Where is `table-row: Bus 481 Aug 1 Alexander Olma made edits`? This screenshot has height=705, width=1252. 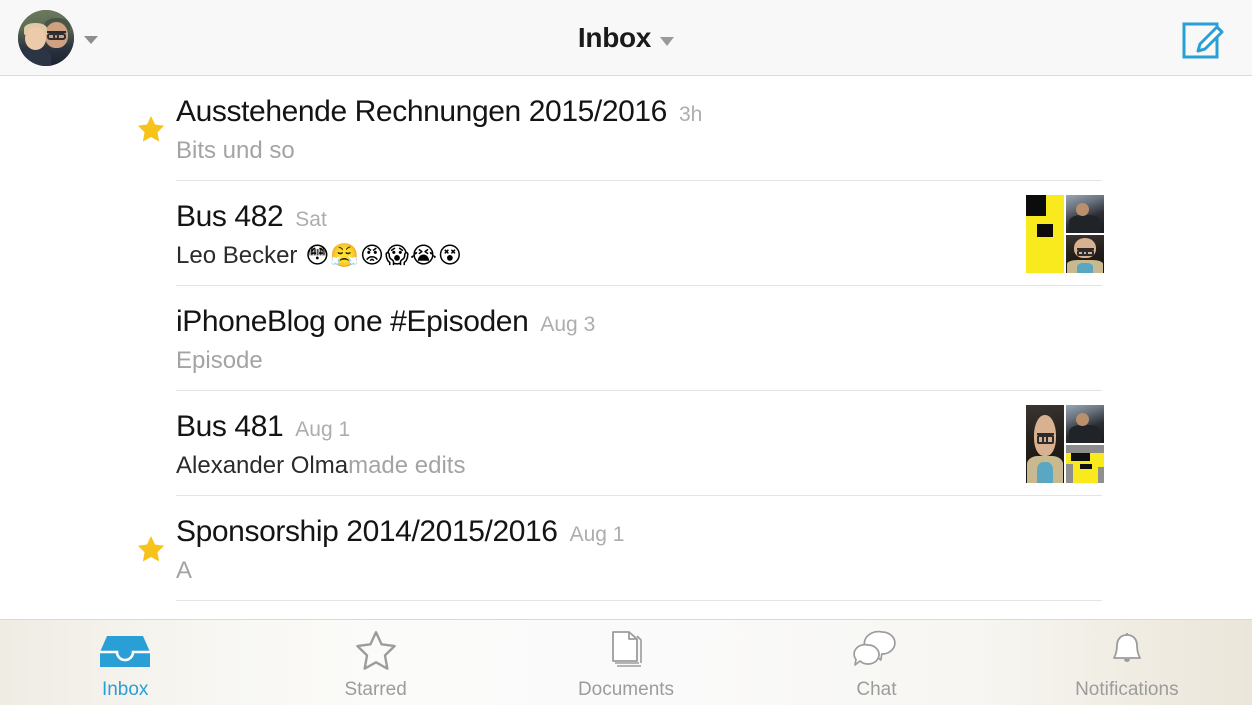
table-row: Bus 481 Aug 1 Alexander Olma made edits is located at coordinates (626, 443).